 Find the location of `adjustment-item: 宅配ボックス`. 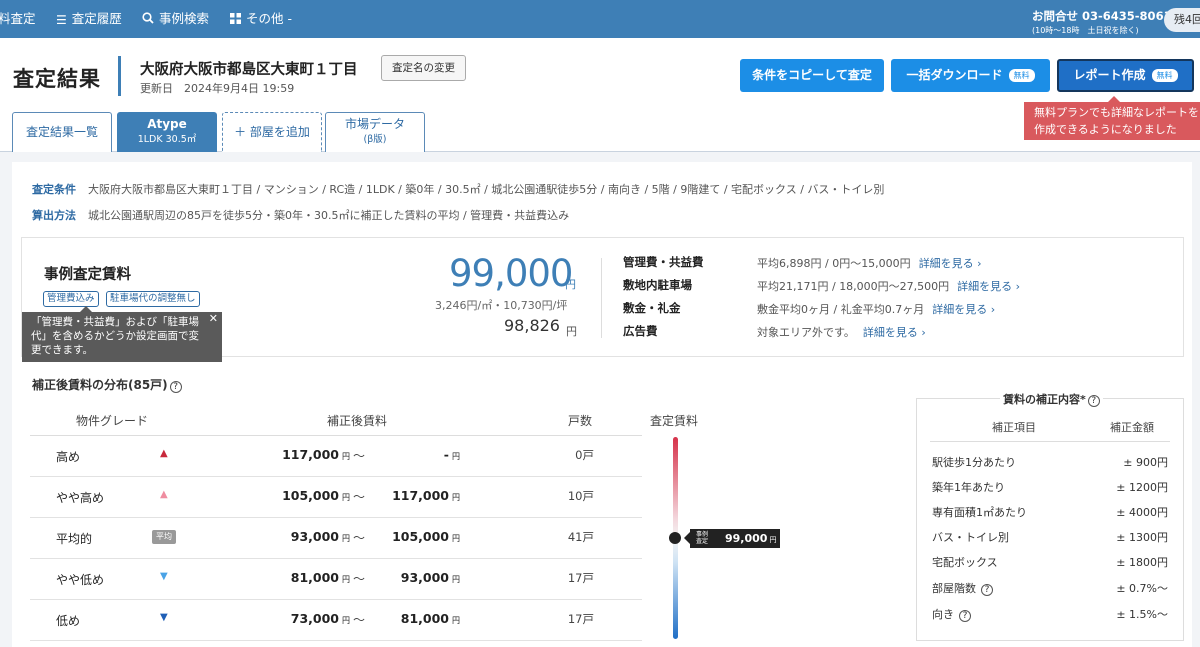

adjustment-item: 宅配ボックス is located at coordinates (965, 562).